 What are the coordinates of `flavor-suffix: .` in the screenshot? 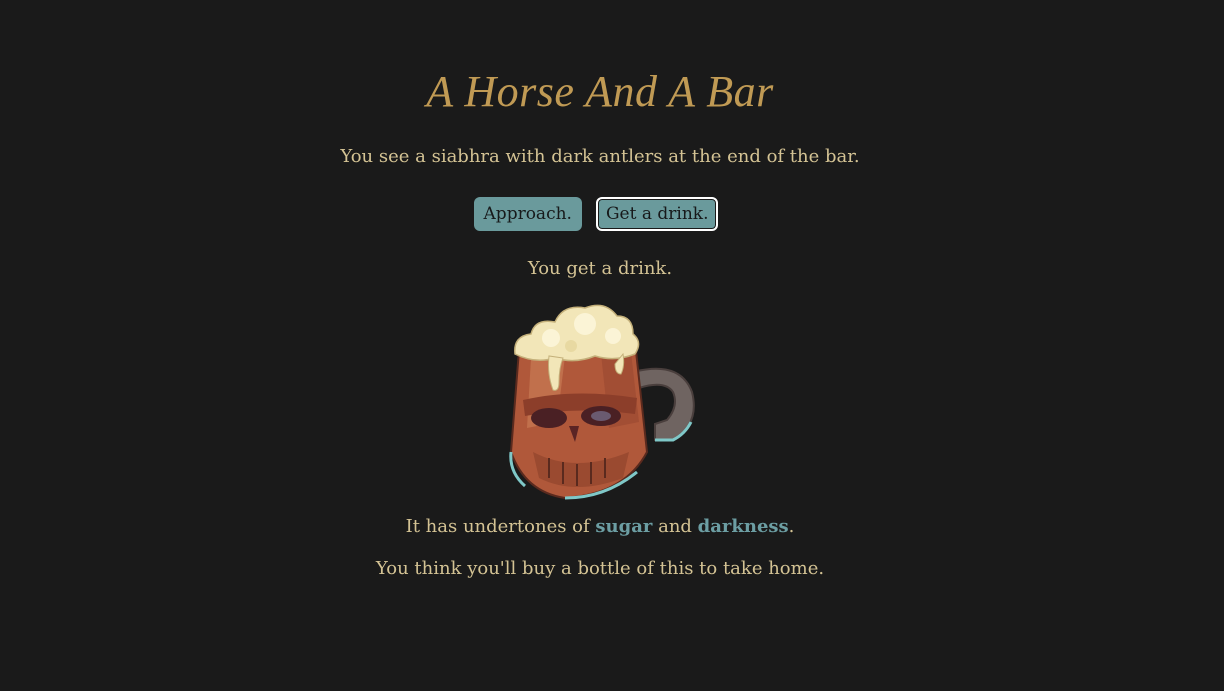 It's located at (791, 526).